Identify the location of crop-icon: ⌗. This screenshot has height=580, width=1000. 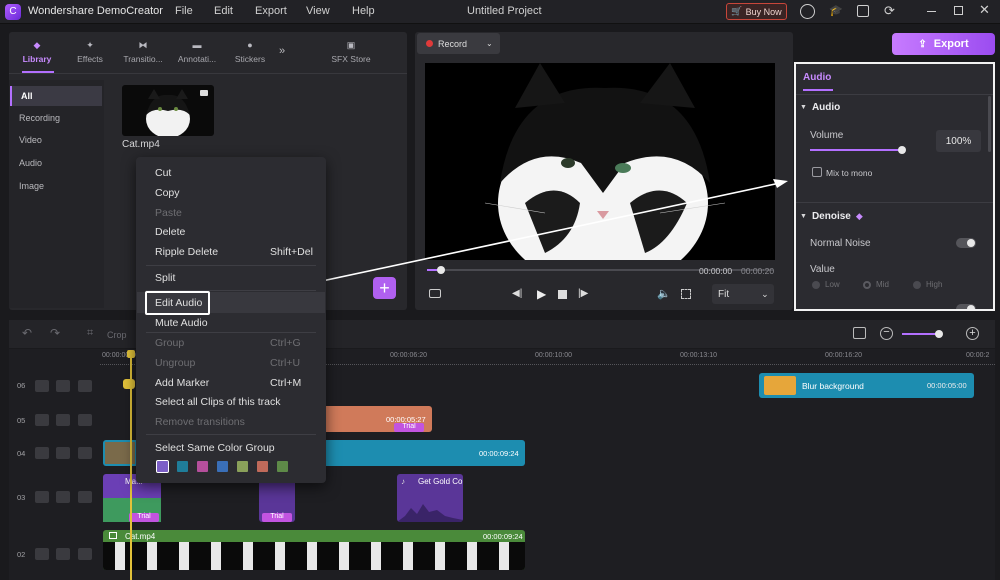
(90, 333).